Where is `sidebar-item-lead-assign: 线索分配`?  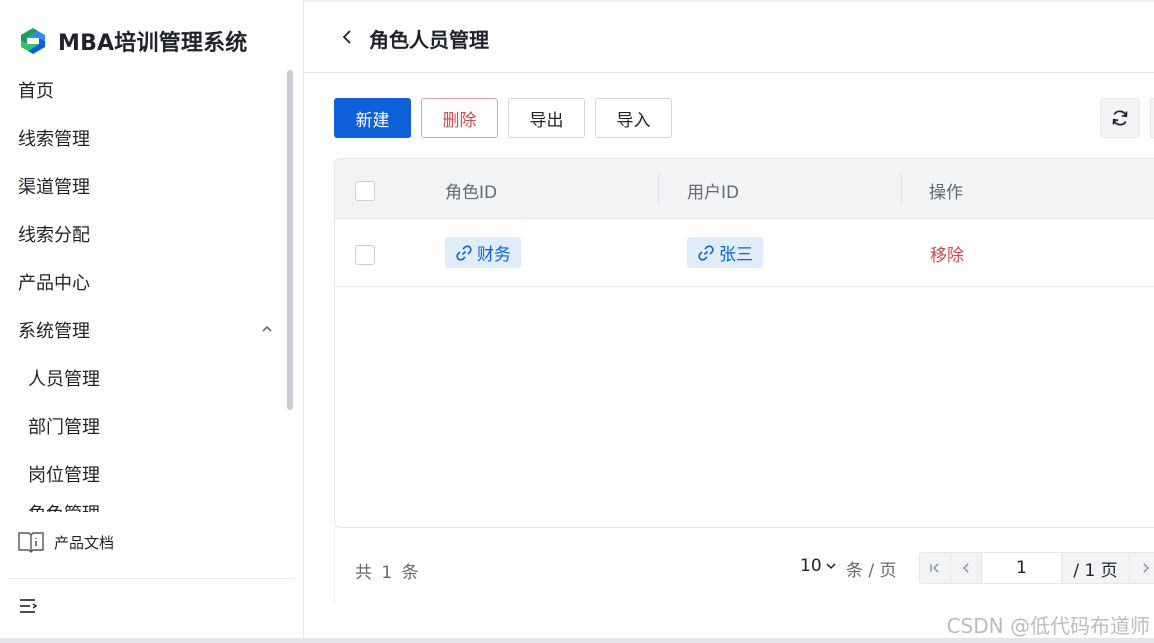
sidebar-item-lead-assign: 线索分配 is located at coordinates (144, 234).